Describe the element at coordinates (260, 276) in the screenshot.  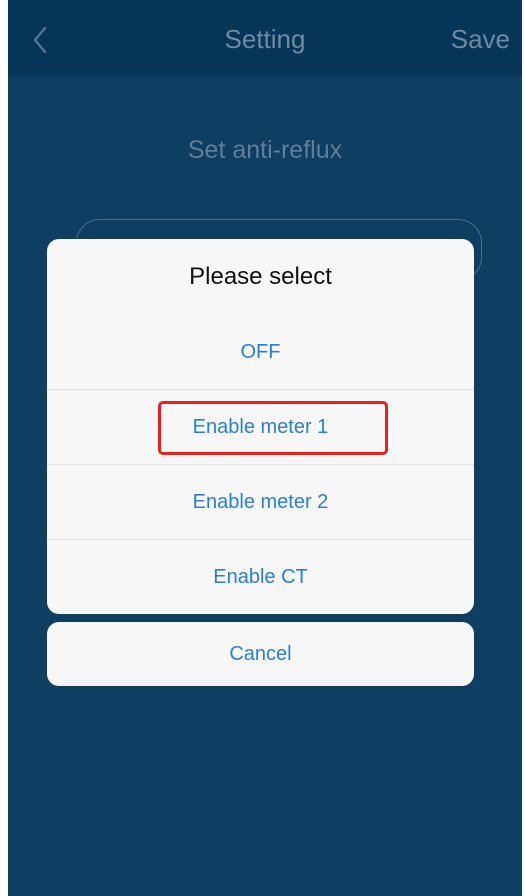
I see `action-sheet-title: Please select` at that location.